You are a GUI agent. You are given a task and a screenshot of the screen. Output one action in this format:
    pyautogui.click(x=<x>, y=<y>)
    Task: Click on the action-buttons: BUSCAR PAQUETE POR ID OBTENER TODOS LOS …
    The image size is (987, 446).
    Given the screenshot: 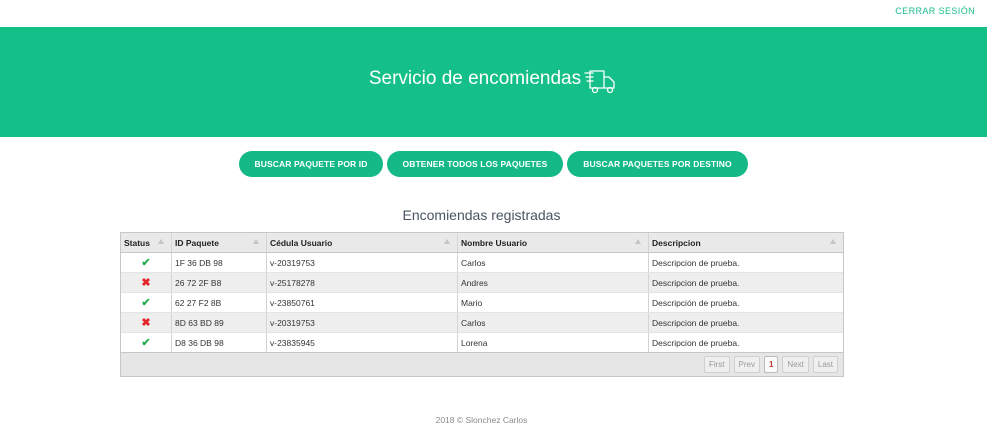 What is the action you would take?
    pyautogui.click(x=493, y=164)
    